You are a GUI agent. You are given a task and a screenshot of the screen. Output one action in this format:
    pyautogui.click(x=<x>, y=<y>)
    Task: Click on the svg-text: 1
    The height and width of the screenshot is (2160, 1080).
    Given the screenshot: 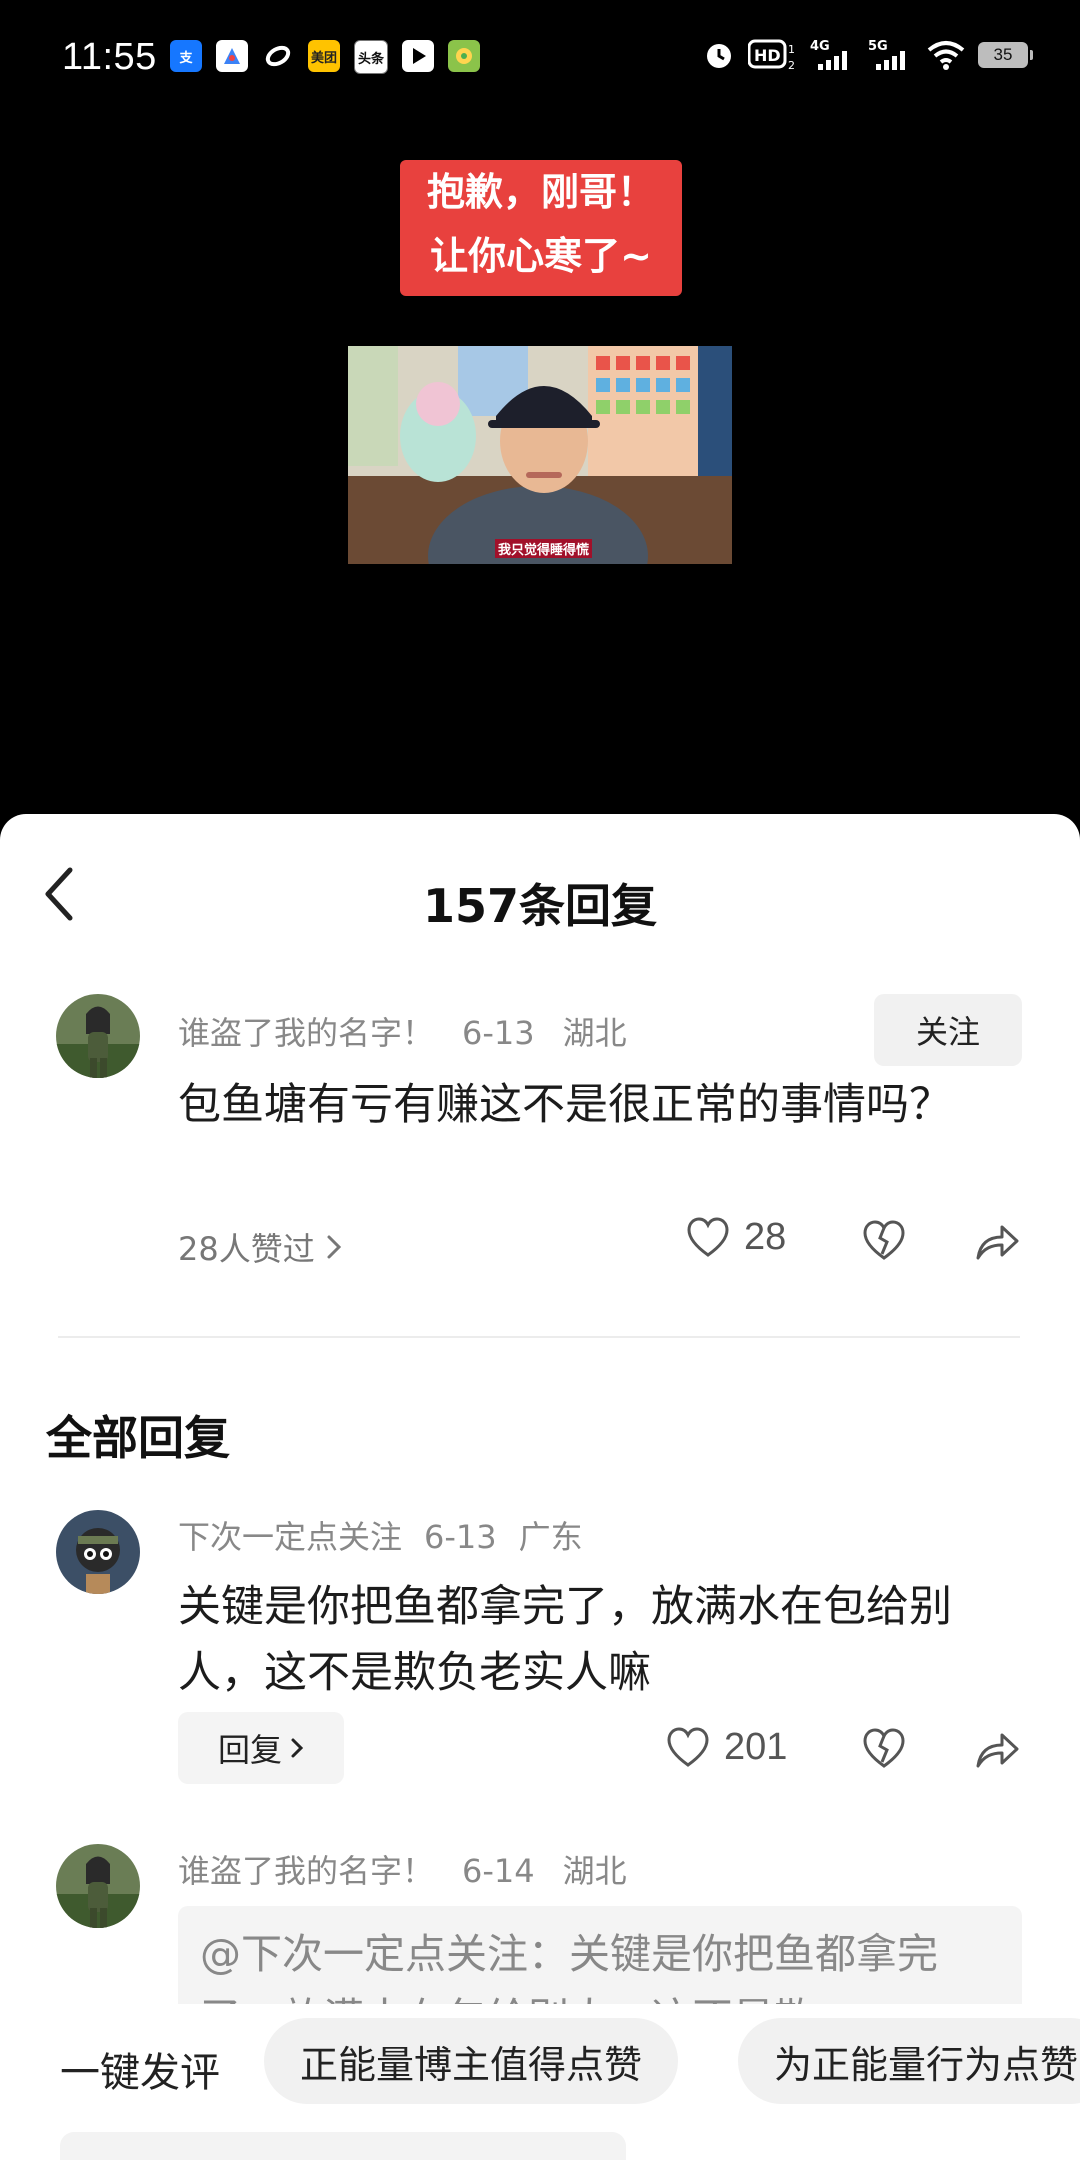 What is the action you would take?
    pyautogui.click(x=791, y=49)
    